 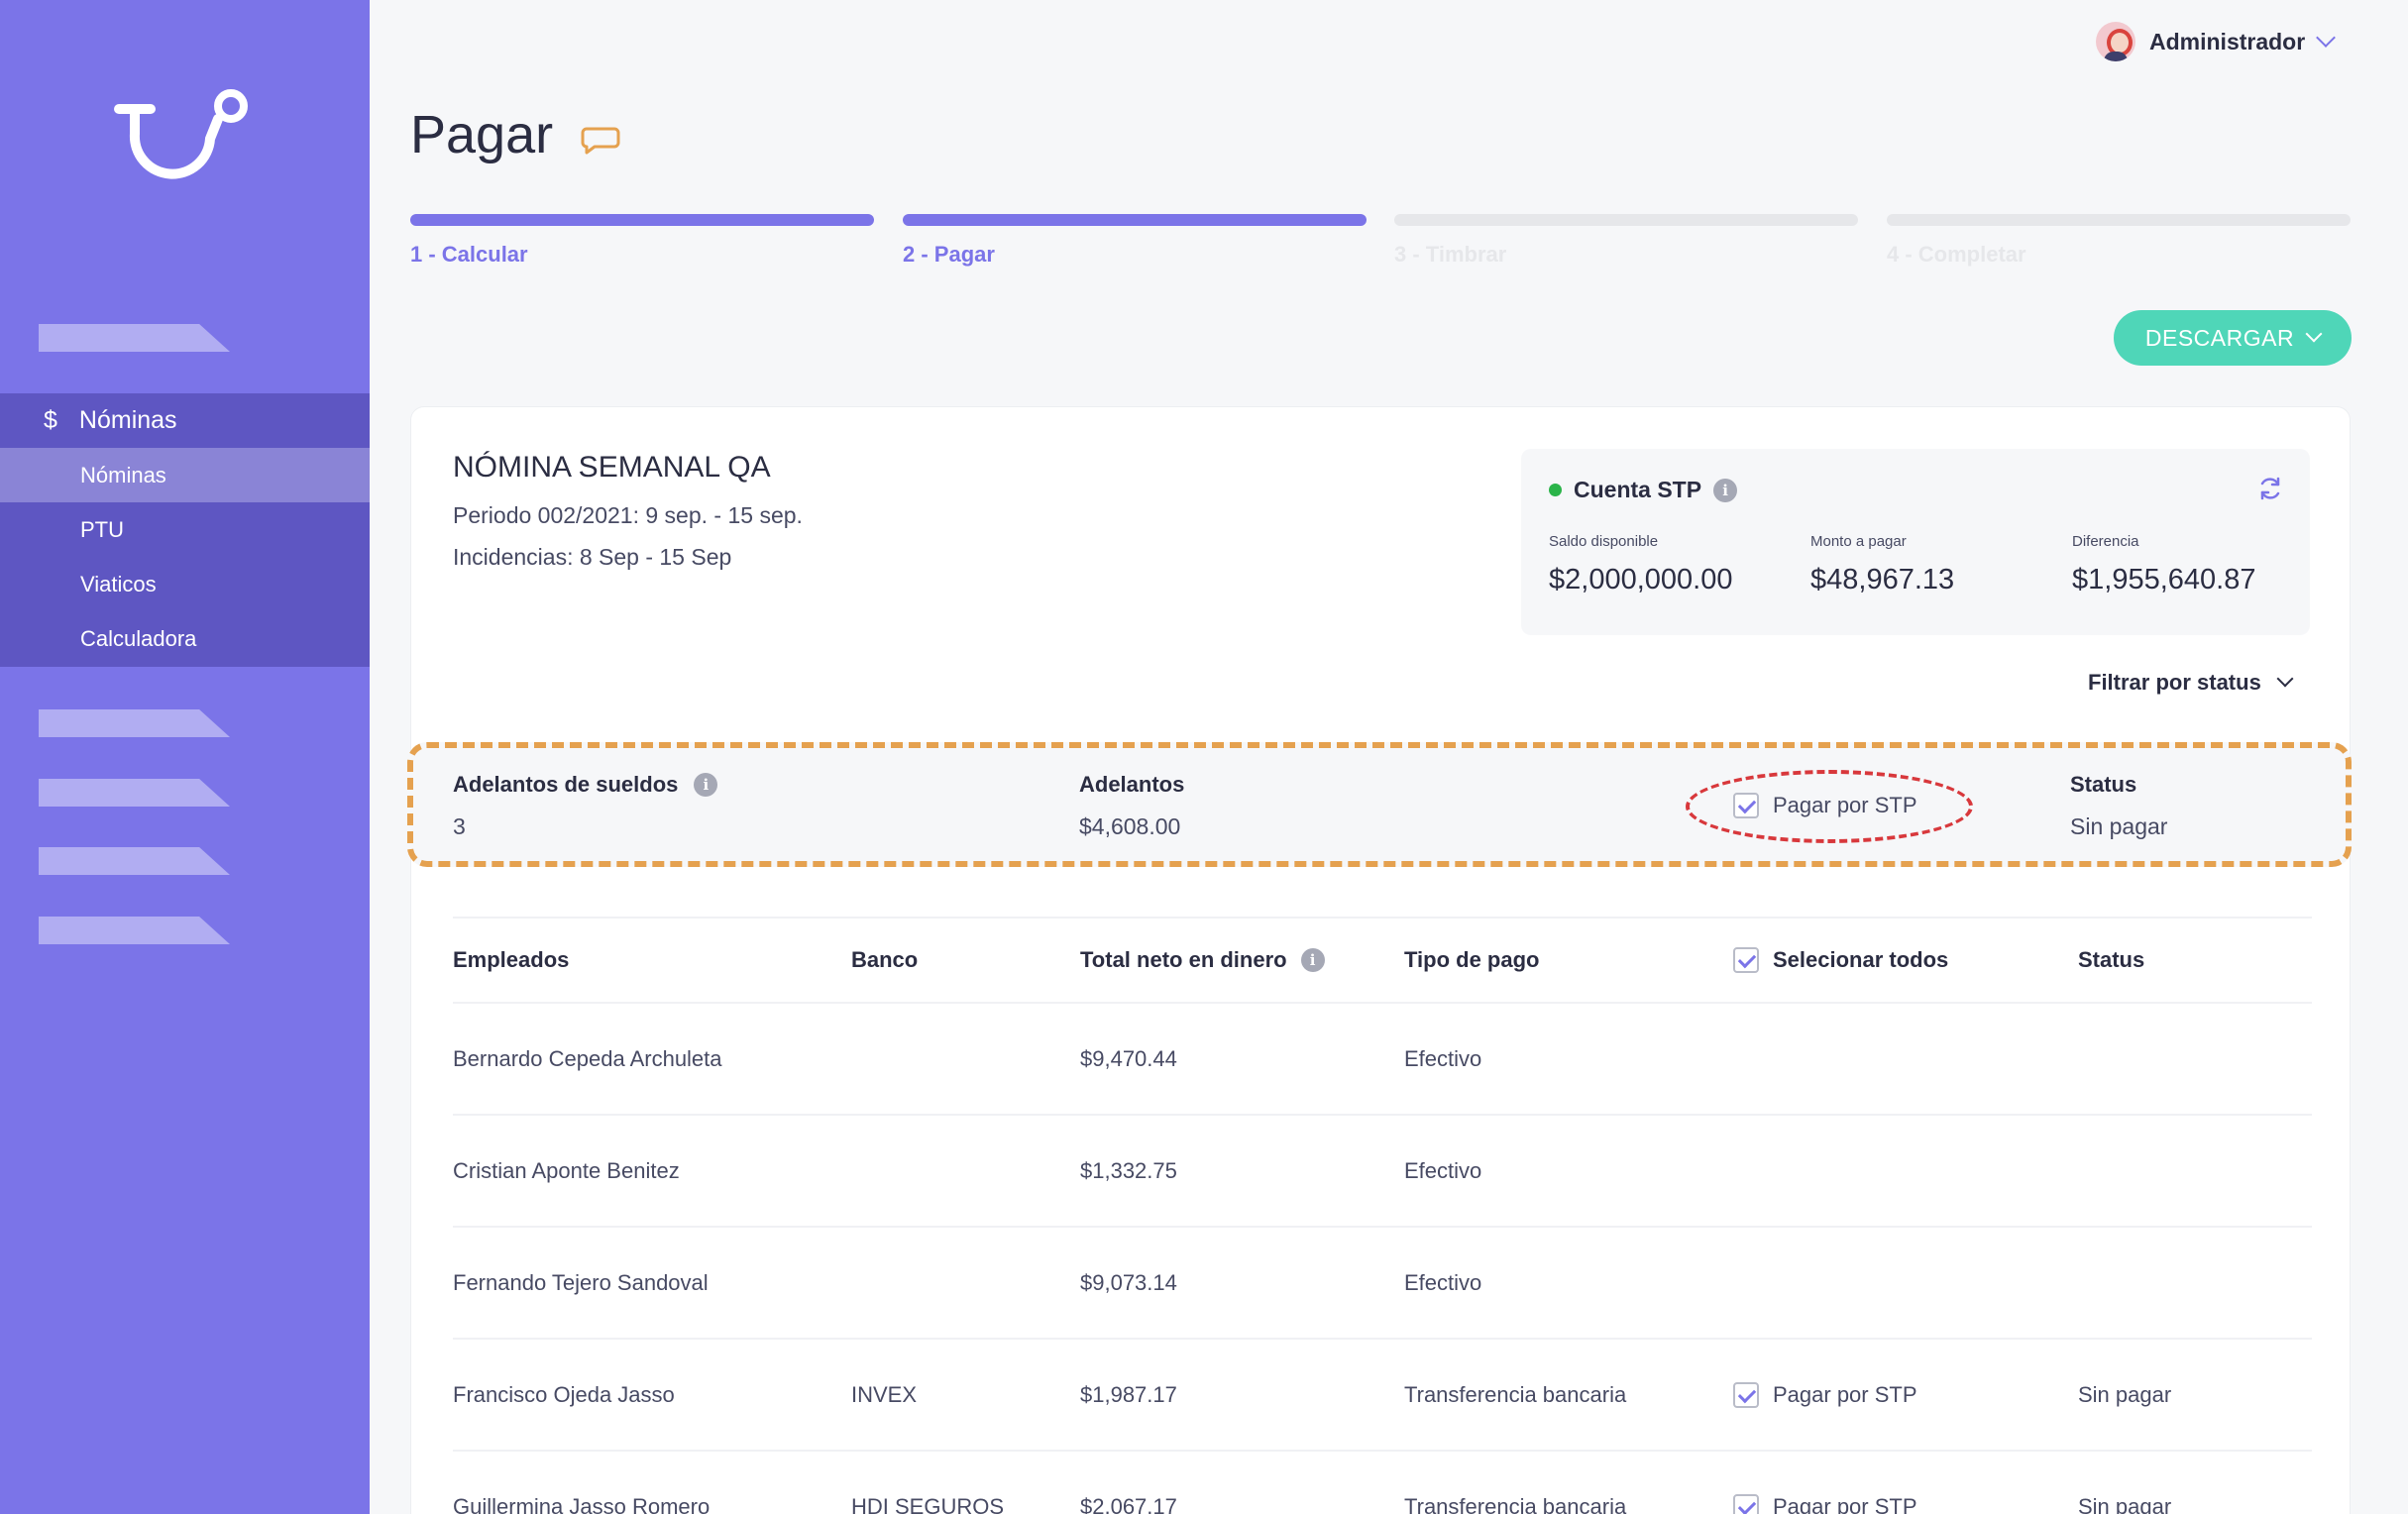 What do you see at coordinates (1135, 241) in the screenshot?
I see `step-pagar: 2 - Pagar` at bounding box center [1135, 241].